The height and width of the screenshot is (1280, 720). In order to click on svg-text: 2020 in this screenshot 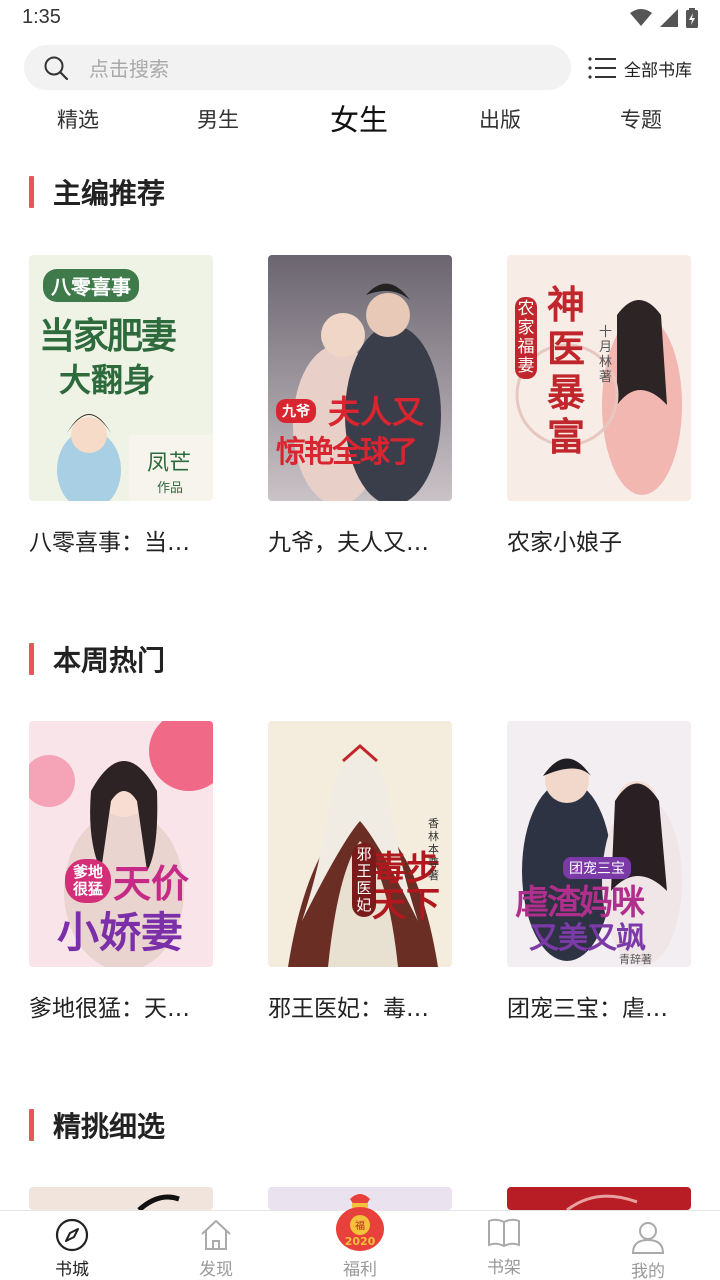, I will do `click(360, 1241)`.